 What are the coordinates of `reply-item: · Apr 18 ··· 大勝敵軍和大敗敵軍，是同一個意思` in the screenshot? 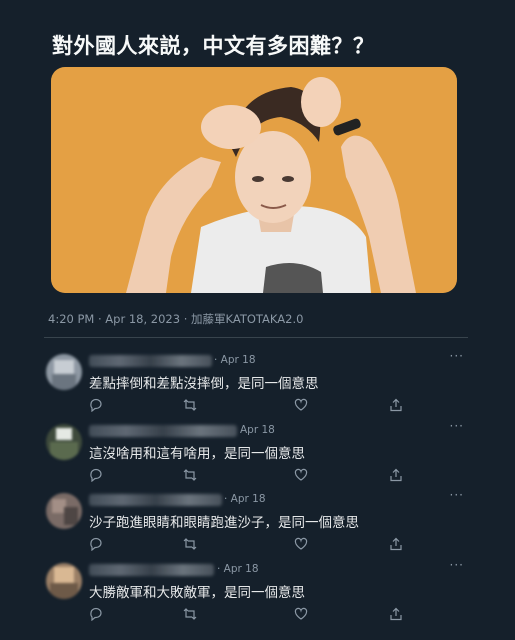 It's located at (256, 594).